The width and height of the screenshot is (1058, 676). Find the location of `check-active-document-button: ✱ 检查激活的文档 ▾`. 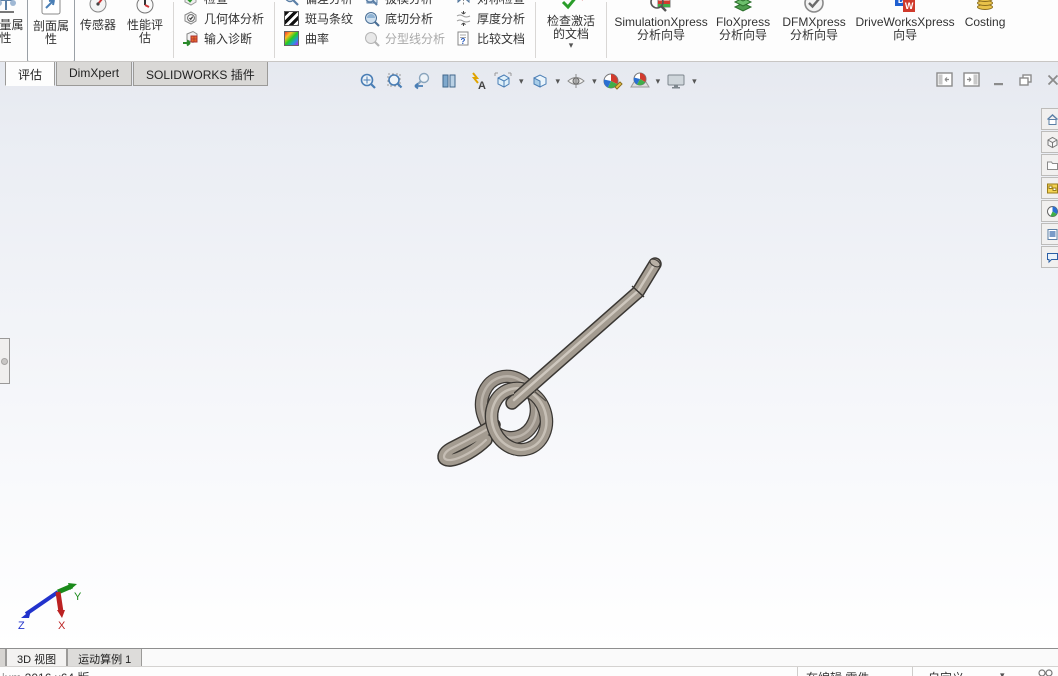

check-active-document-button: ✱ 检查激活的文档 ▾ is located at coordinates (571, 30).